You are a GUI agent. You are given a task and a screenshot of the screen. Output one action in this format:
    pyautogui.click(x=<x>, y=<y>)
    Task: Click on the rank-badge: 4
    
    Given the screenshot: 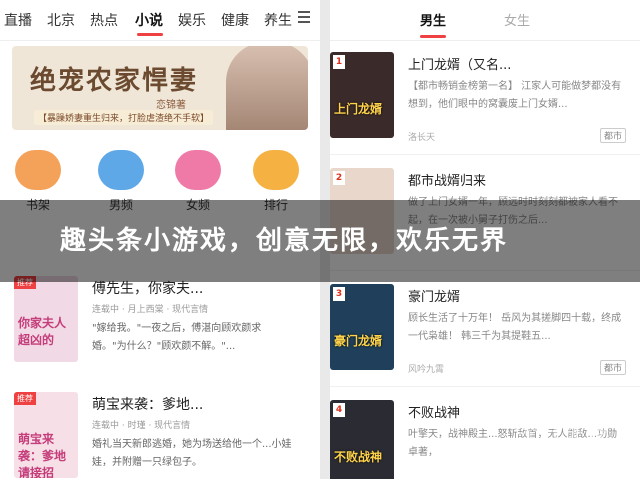 What is the action you would take?
    pyautogui.click(x=339, y=410)
    